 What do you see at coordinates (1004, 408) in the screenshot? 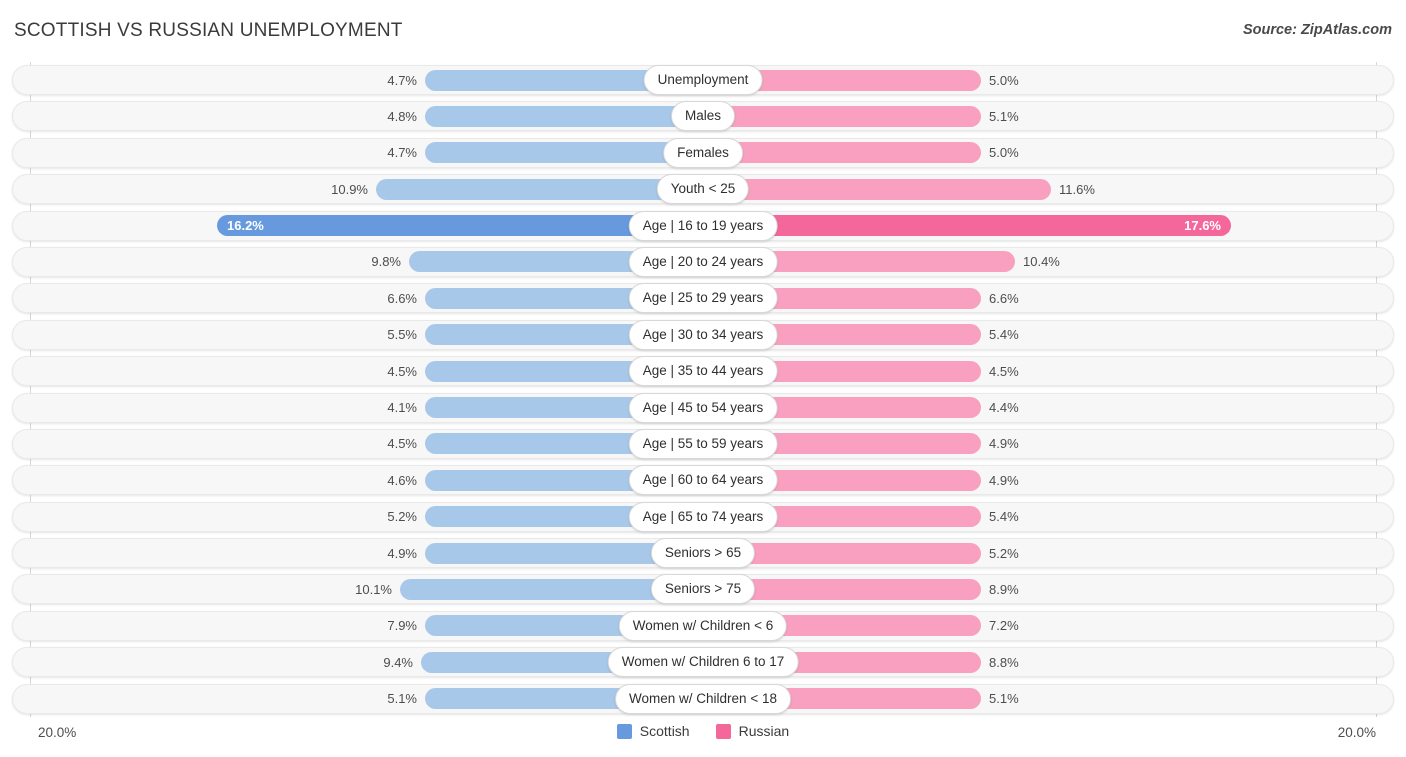
I see `value-label-russian: 4.4%` at bounding box center [1004, 408].